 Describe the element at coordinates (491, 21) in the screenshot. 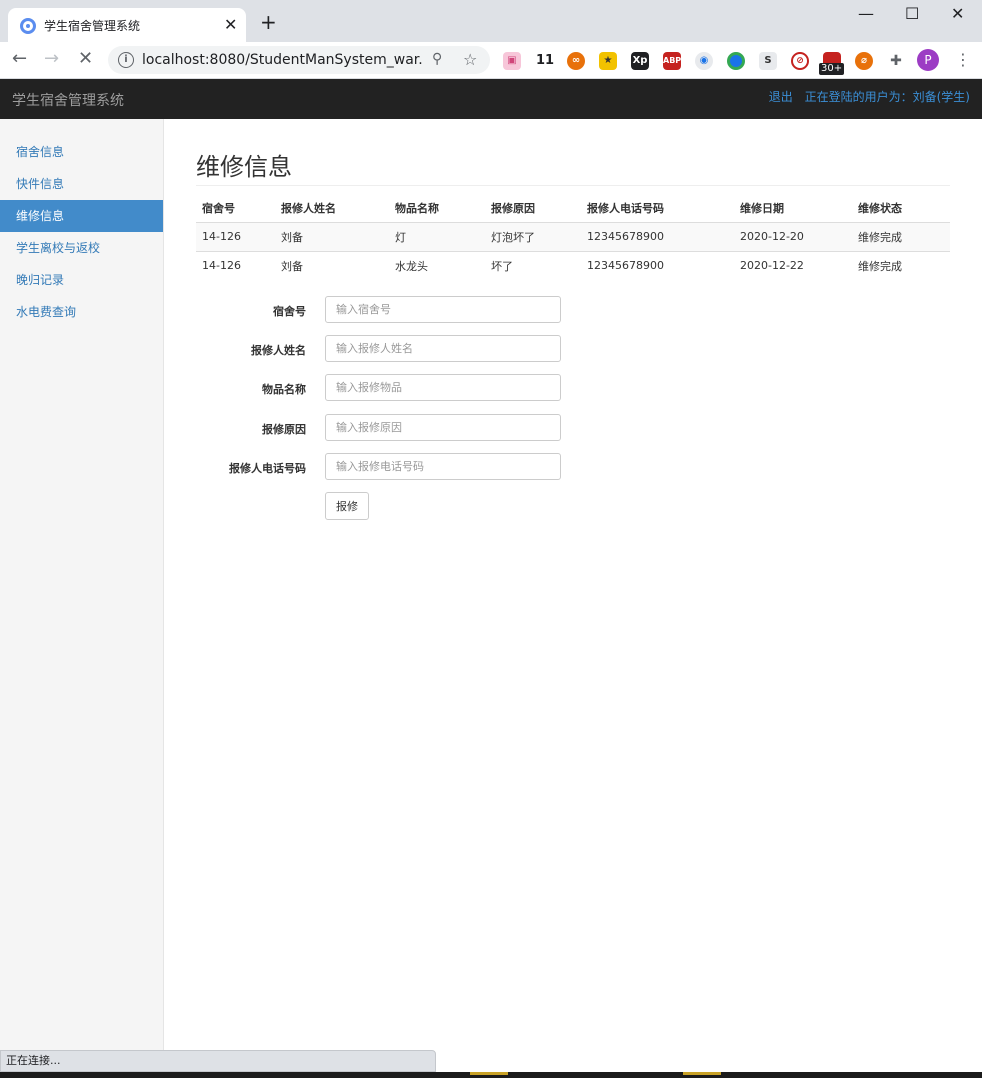

I see `browser-tabstrip: 学生宿舍管理系统 ✕ + — ☐ ✕` at that location.